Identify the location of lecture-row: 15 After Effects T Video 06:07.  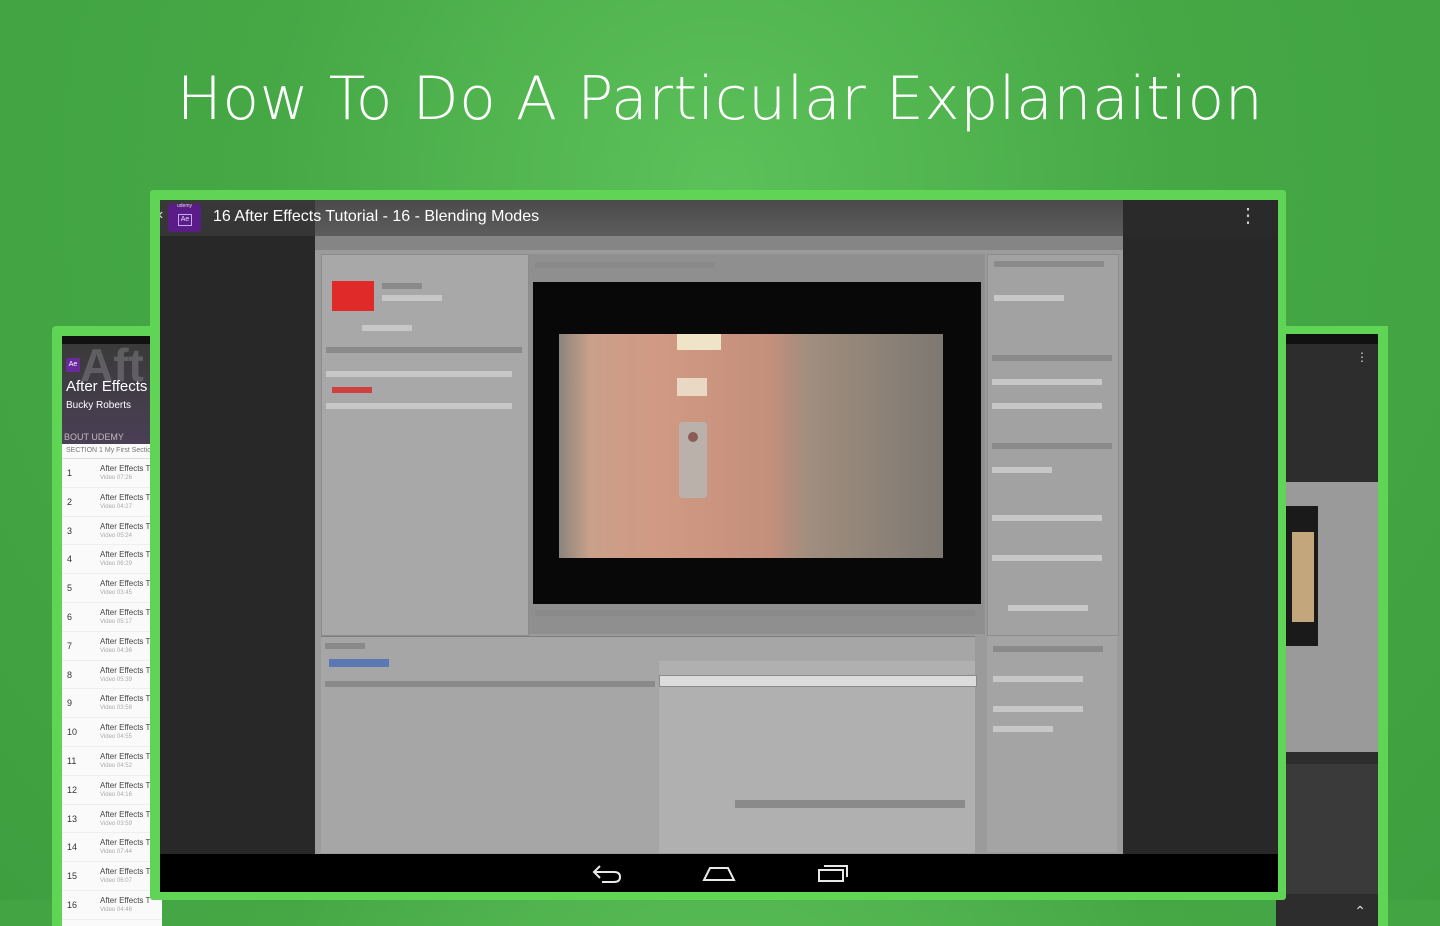
(112, 876).